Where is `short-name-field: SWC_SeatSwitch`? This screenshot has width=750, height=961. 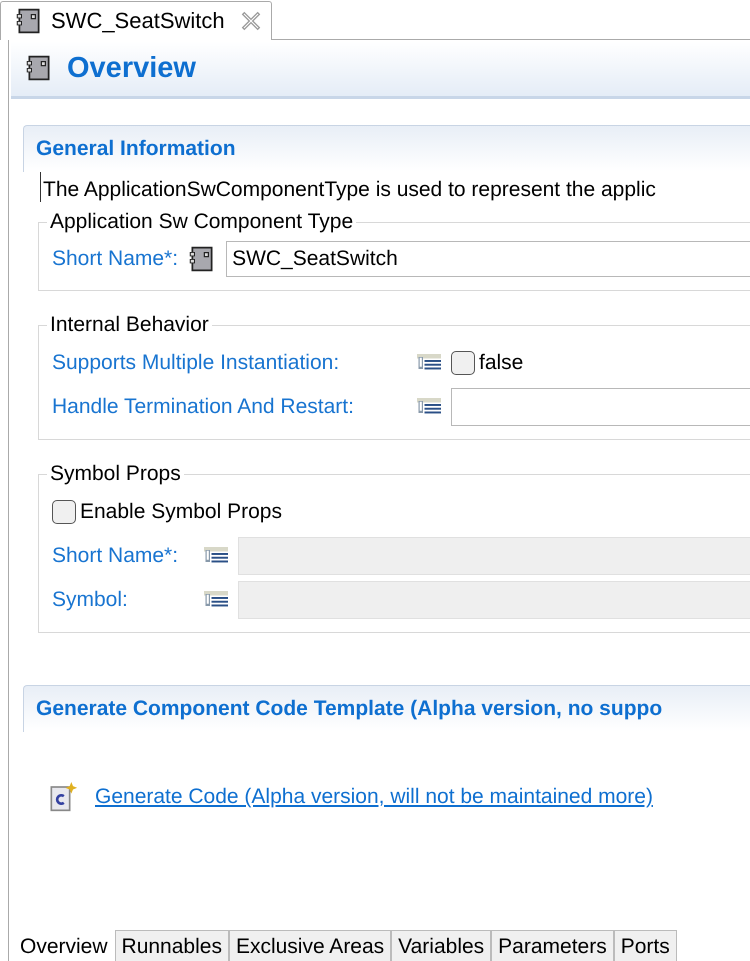
short-name-field: SWC_SeatSwitch is located at coordinates (488, 259).